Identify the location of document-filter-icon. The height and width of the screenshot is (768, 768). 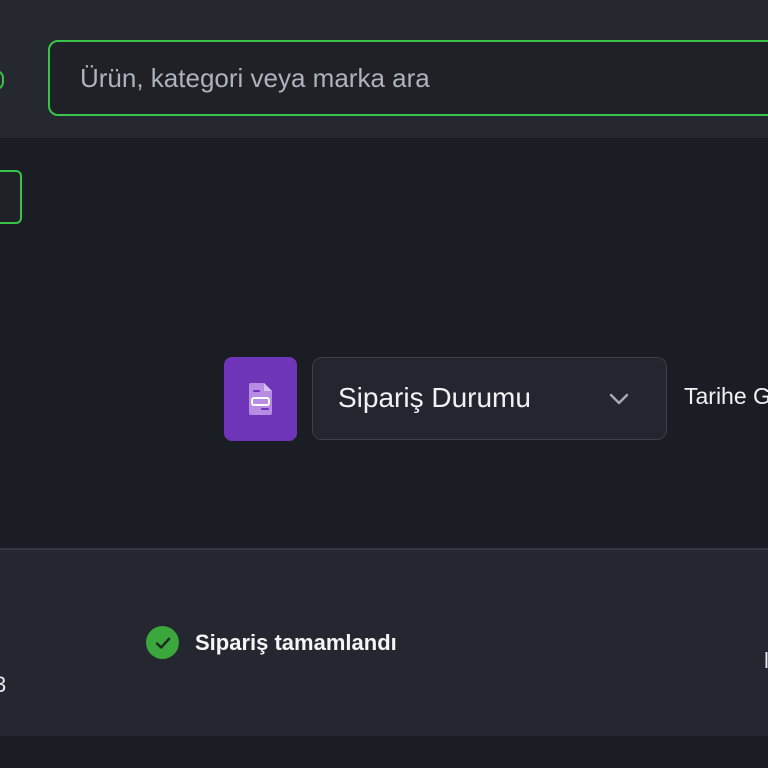
(260, 399).